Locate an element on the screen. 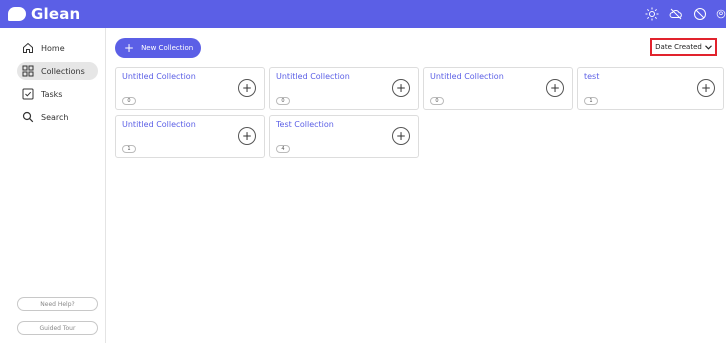 This screenshot has width=726, height=343. home-icon is located at coordinates (28, 48).